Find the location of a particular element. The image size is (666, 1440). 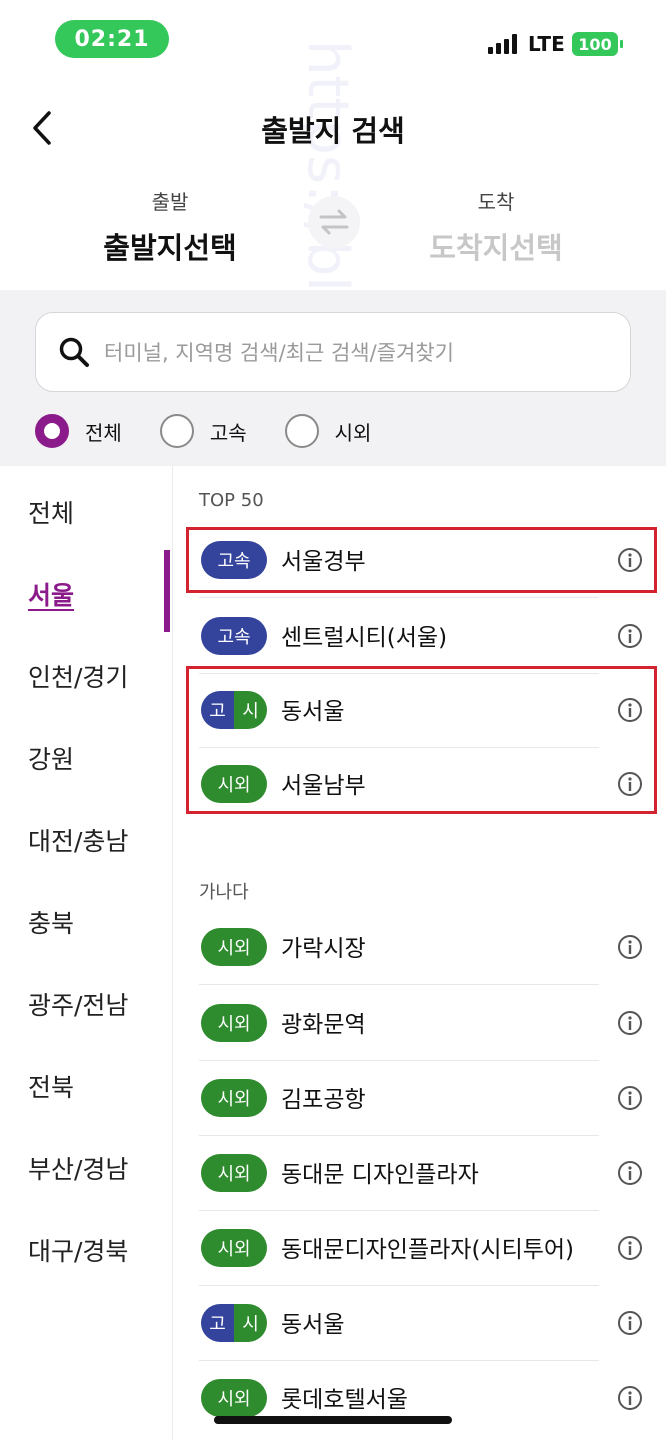

swap-icon is located at coordinates (334, 222).